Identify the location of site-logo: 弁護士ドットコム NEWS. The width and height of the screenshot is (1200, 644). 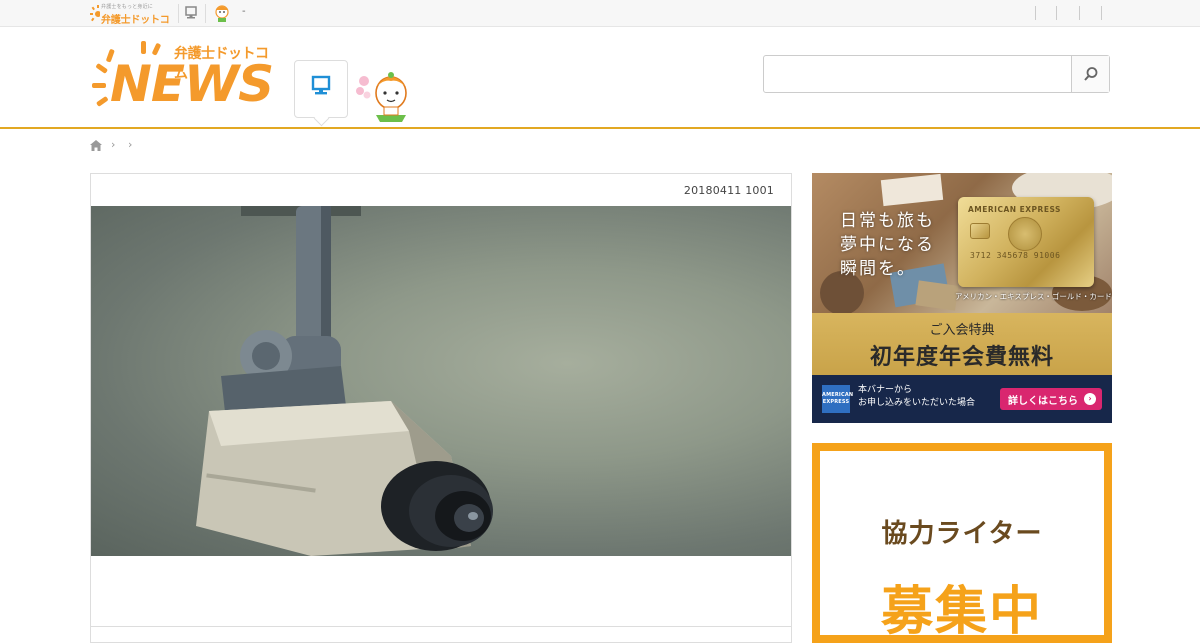
(185, 77).